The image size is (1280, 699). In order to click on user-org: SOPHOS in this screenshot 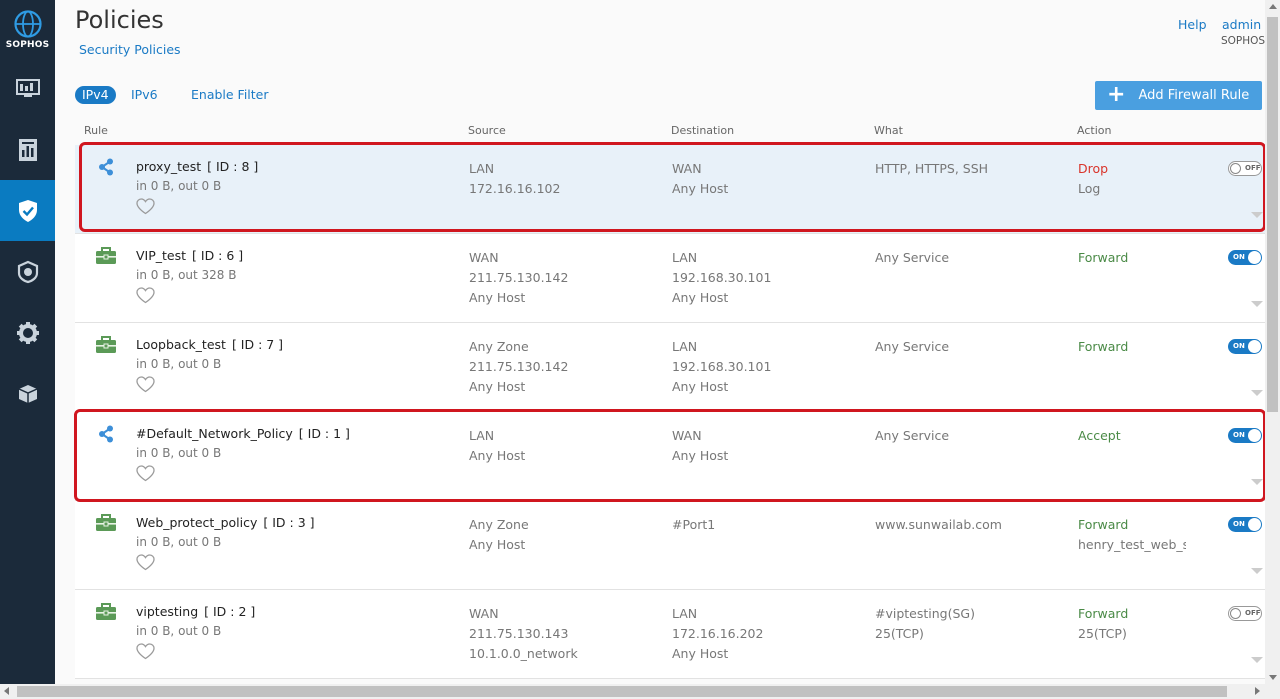, I will do `click(1243, 41)`.